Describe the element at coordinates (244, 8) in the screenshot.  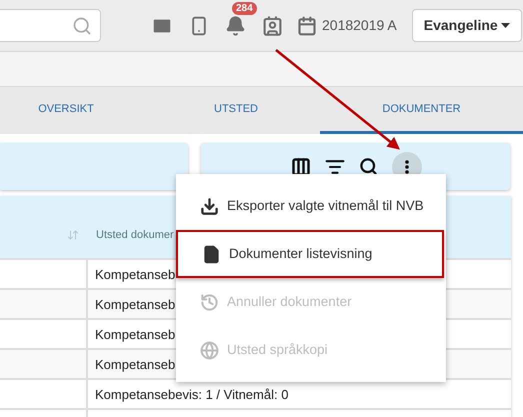
I see `notification-badge: 284` at that location.